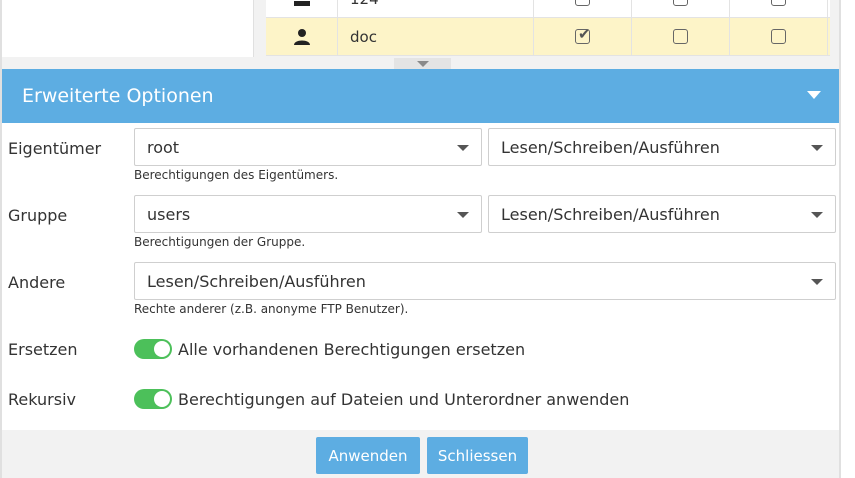  I want to click on close-button: Schliessen, so click(477, 455).